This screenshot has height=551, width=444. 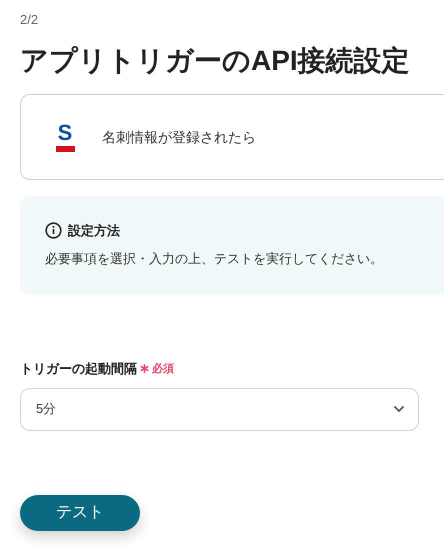 What do you see at coordinates (219, 409) in the screenshot?
I see `interval-select: 5分` at bounding box center [219, 409].